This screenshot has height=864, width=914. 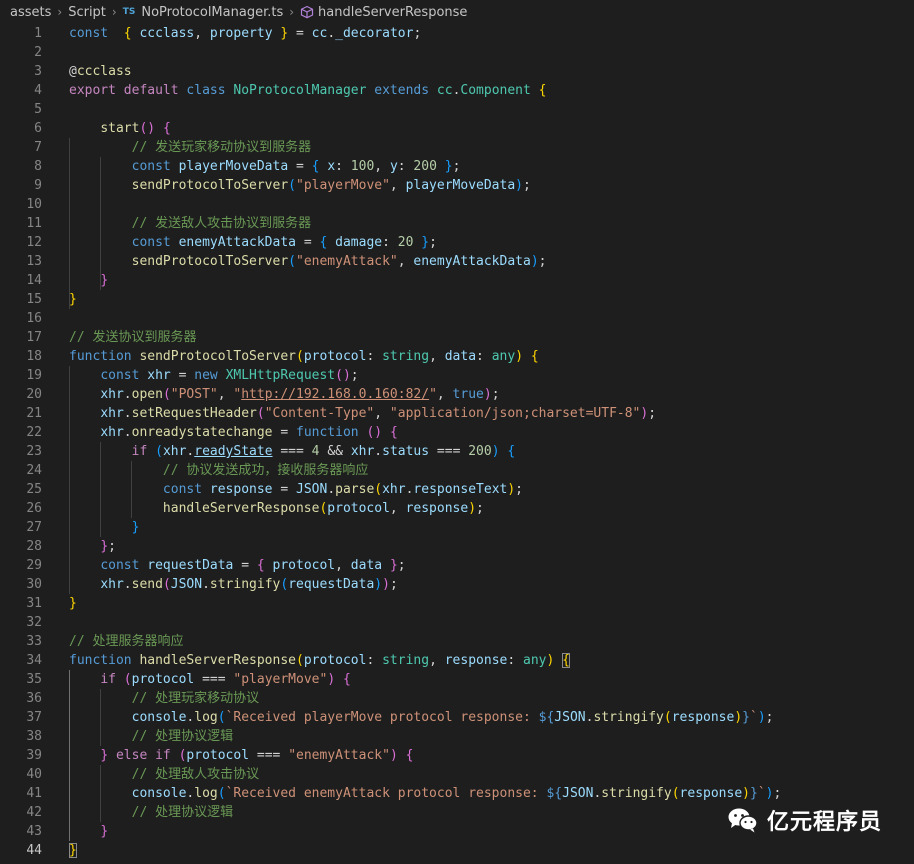 I want to click on code-line: 11 // 发送敌人攻击协议到服务器, so click(x=457, y=223).